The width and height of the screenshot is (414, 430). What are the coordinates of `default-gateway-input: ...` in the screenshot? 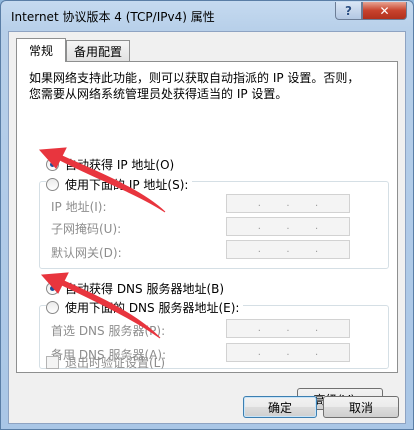 It's located at (288, 249).